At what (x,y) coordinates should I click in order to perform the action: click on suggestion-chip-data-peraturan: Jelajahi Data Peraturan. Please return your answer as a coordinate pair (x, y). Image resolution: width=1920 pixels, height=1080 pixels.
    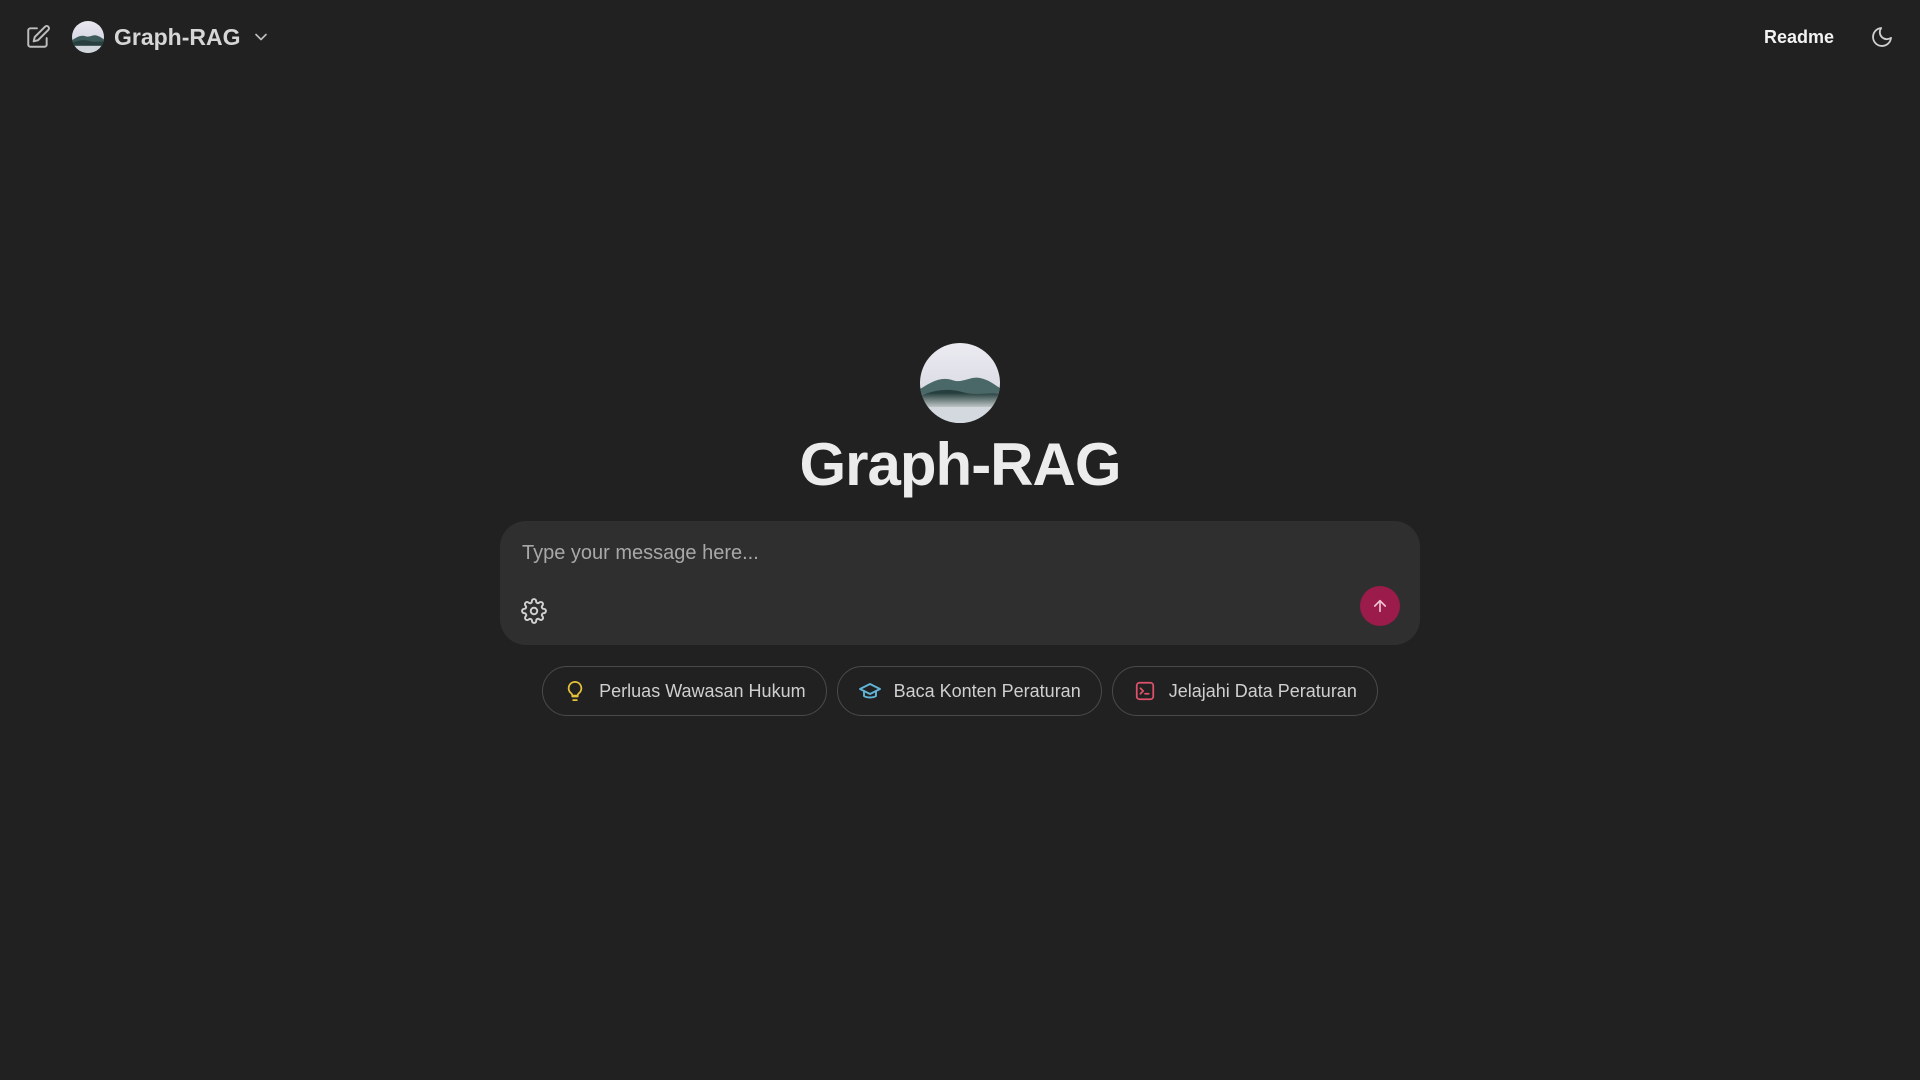
    Looking at the image, I should click on (1244, 691).